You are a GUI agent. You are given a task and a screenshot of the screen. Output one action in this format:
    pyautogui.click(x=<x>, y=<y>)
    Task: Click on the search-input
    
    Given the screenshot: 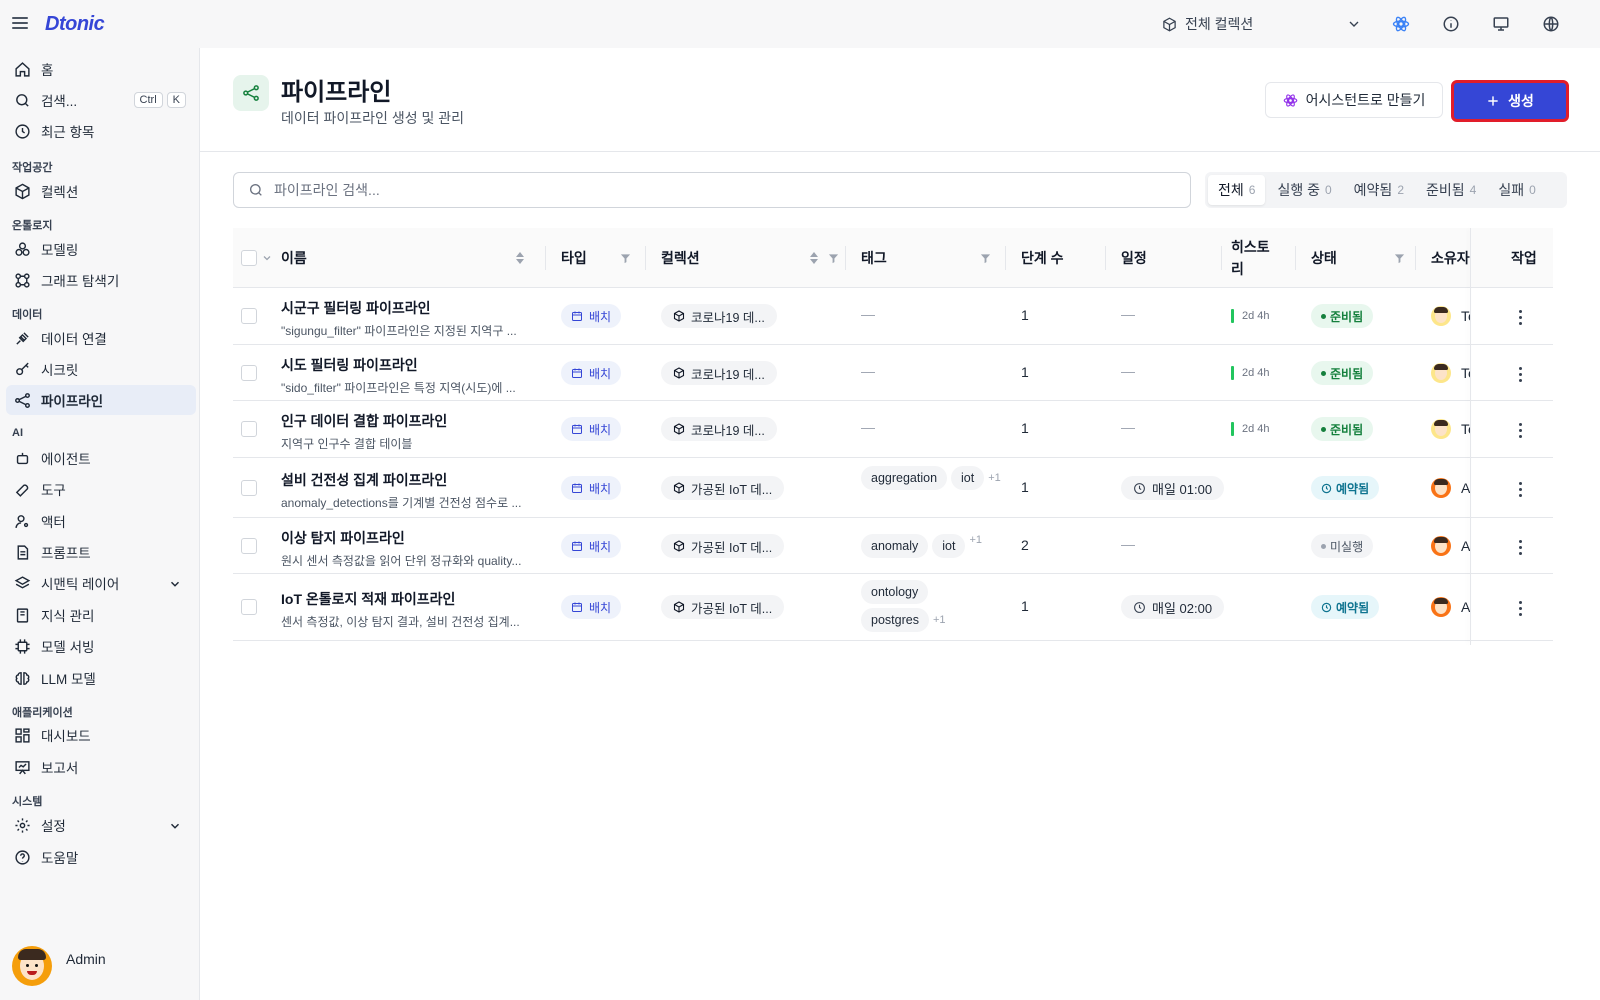 What is the action you would take?
    pyautogui.click(x=704, y=190)
    